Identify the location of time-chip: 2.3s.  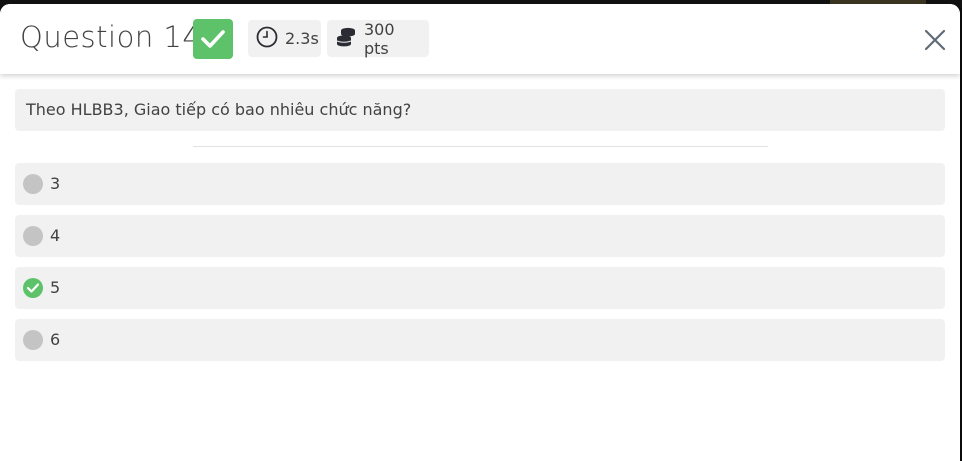
(284, 38).